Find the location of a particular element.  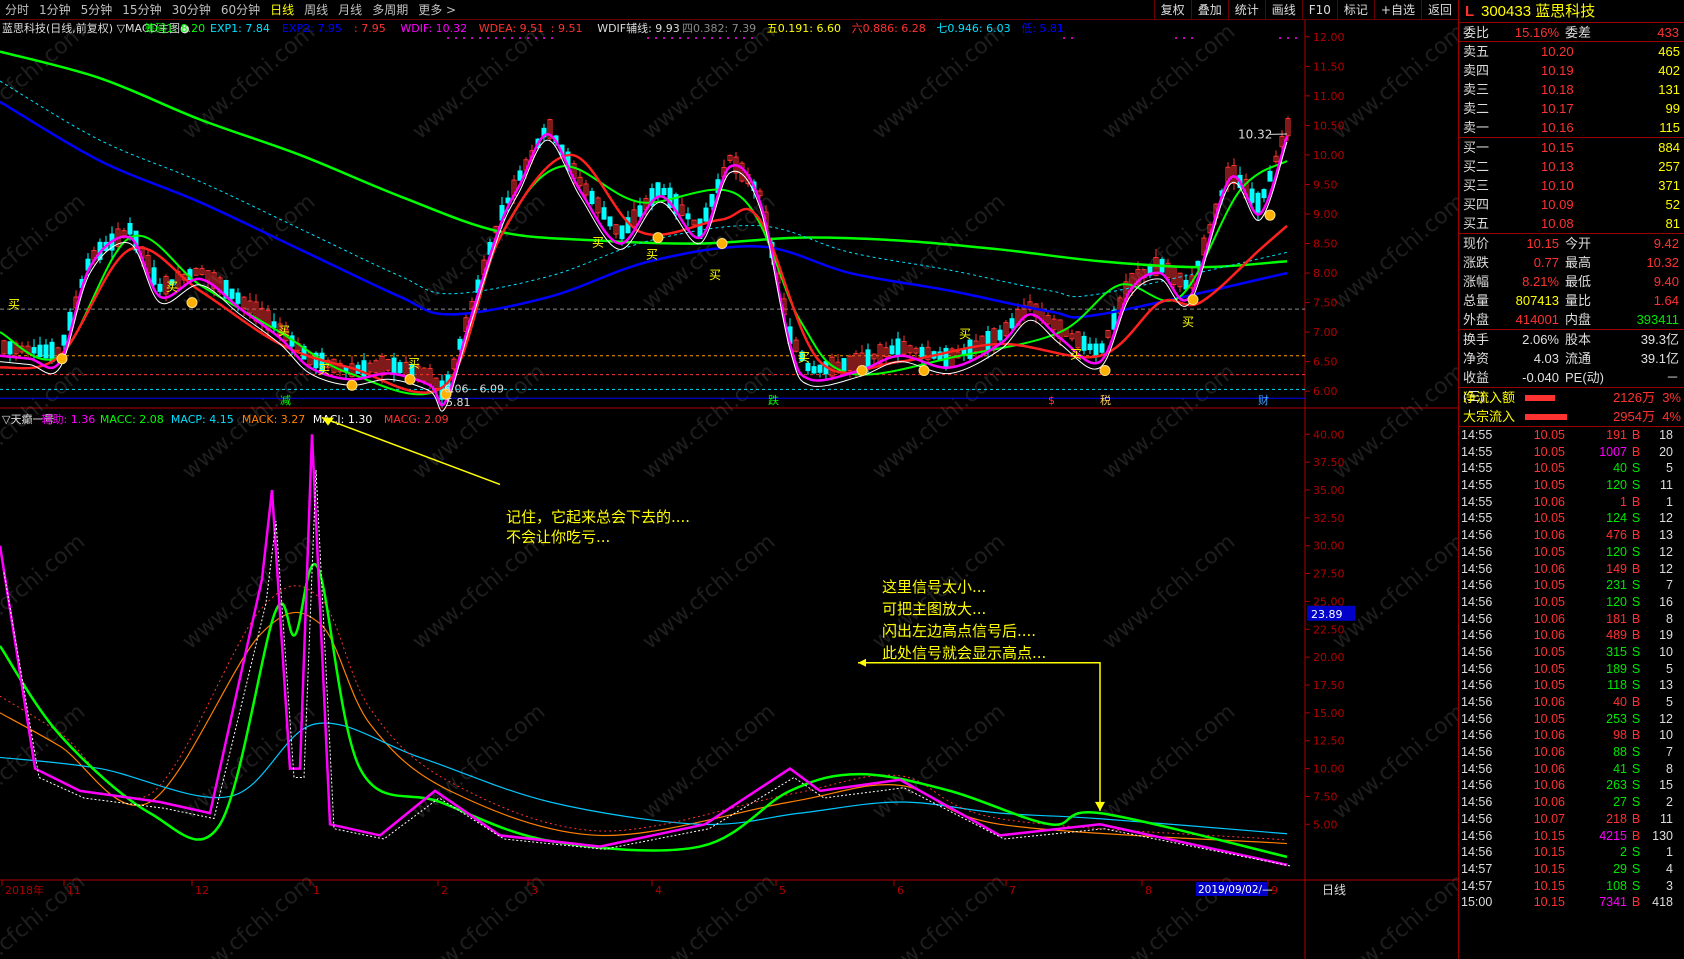

stat-row: 换手 2.06% 股本 39.3亿 is located at coordinates (1571, 339).